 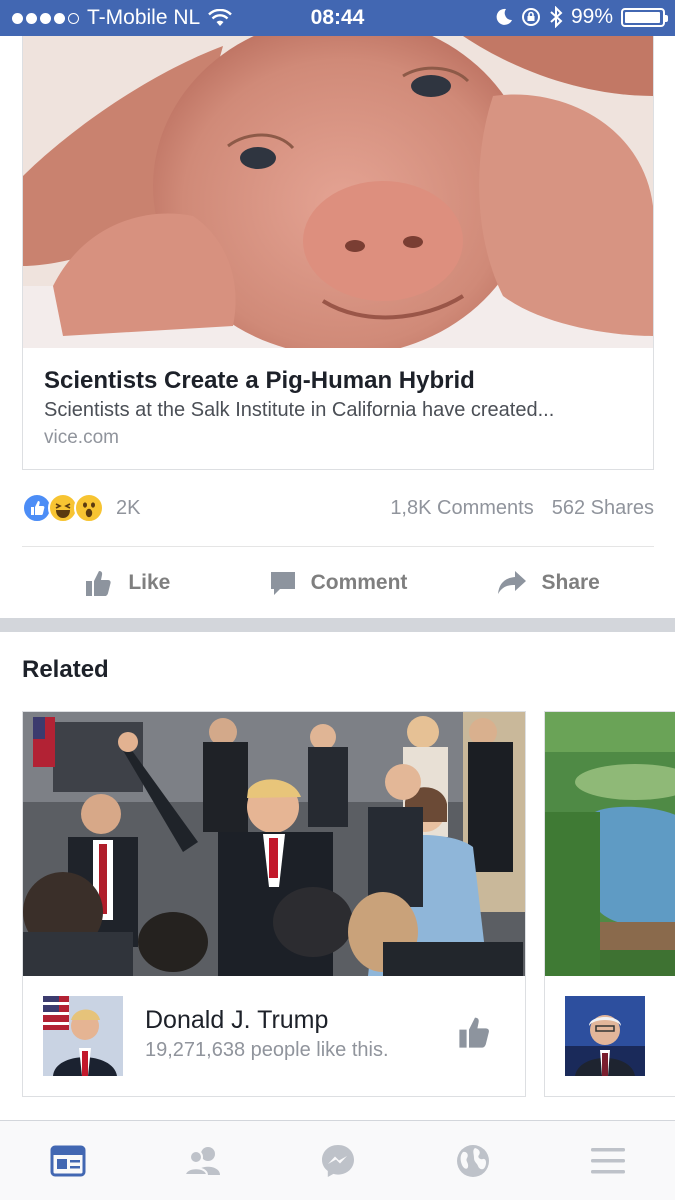 I want to click on comment-button: Comment, so click(x=338, y=583).